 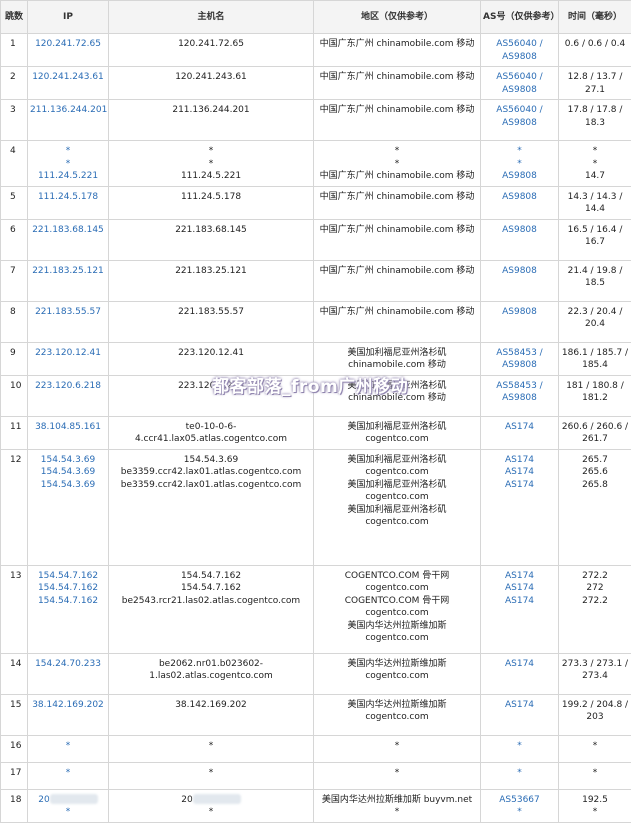 I want to click on cell-ip: 221.183.25.121, so click(x=68, y=280).